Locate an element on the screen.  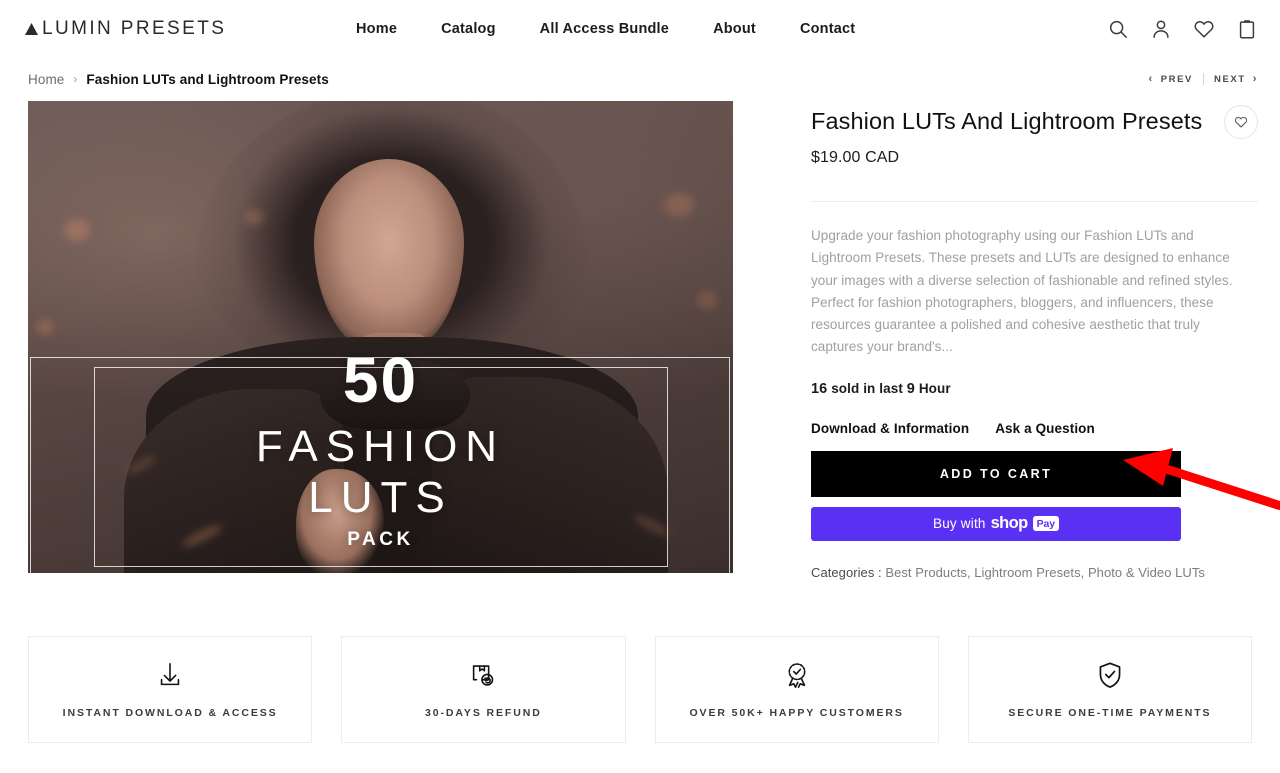
ask-a-question-link: Ask a Question is located at coordinates (1045, 428).